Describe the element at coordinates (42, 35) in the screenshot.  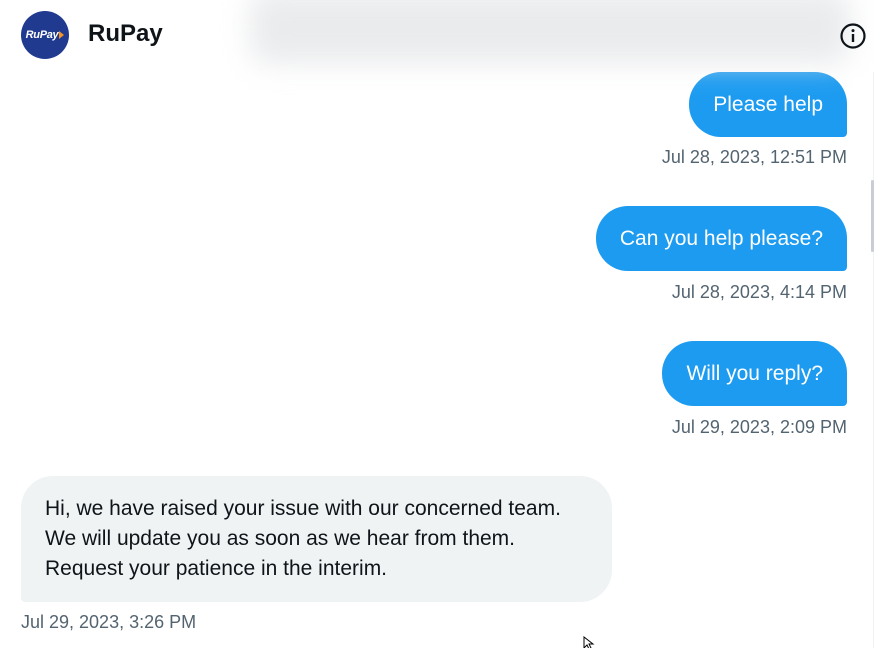
I see `avatar-logo-text: RuPay` at that location.